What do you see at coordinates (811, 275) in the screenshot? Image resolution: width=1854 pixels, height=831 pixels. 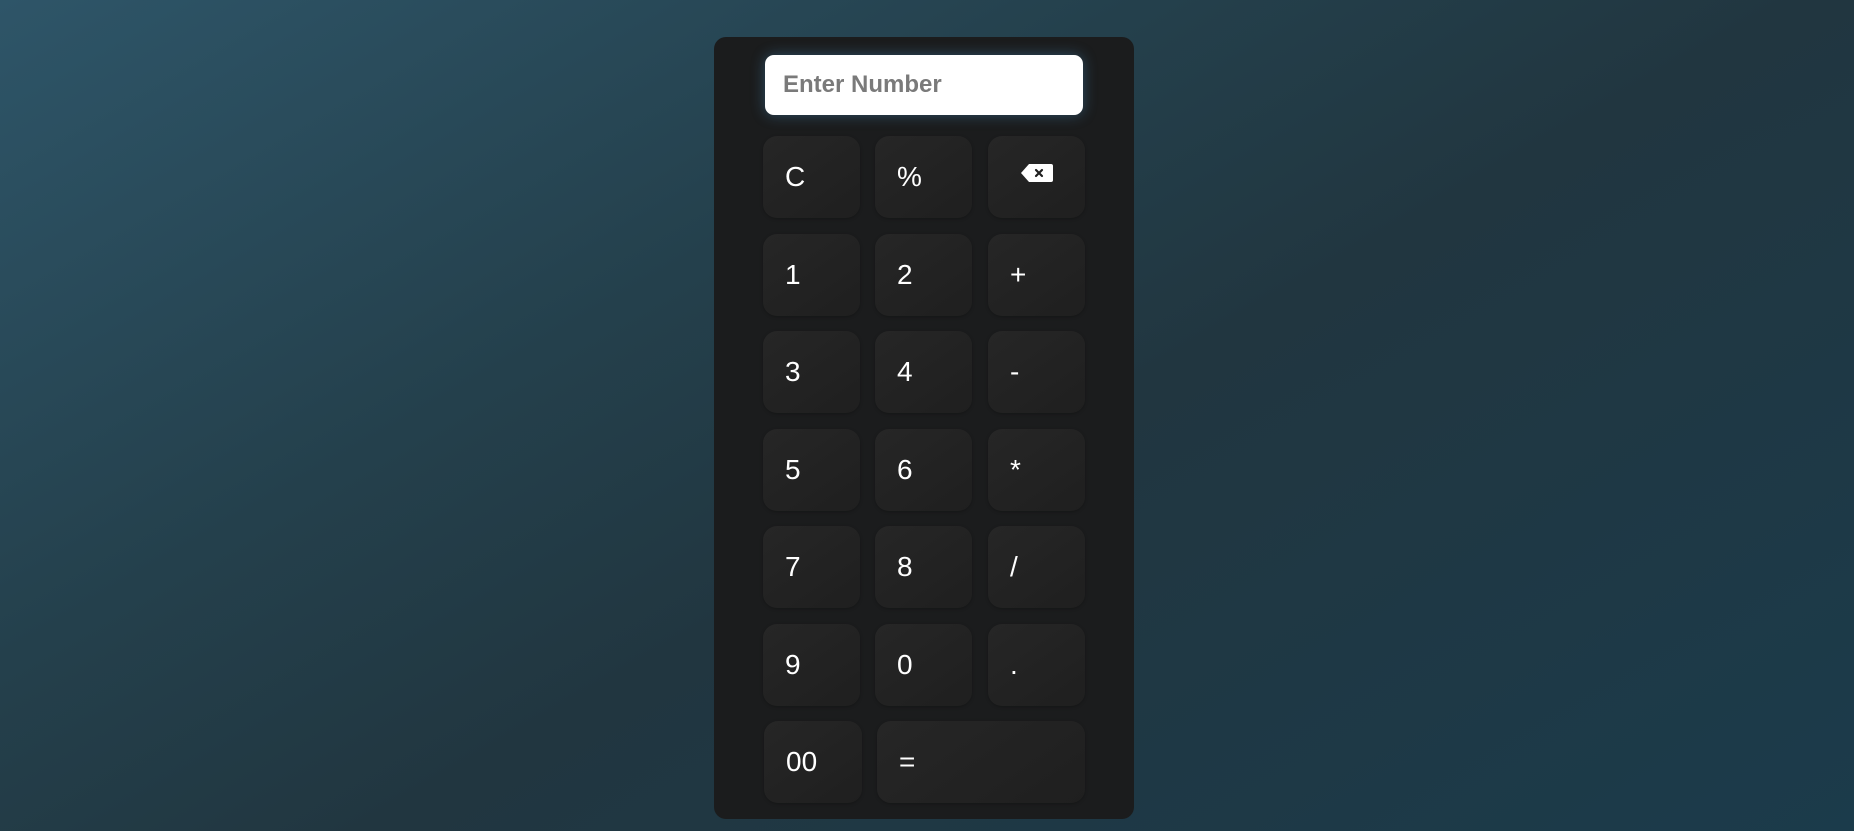 I see `digit-1-button: 1` at bounding box center [811, 275].